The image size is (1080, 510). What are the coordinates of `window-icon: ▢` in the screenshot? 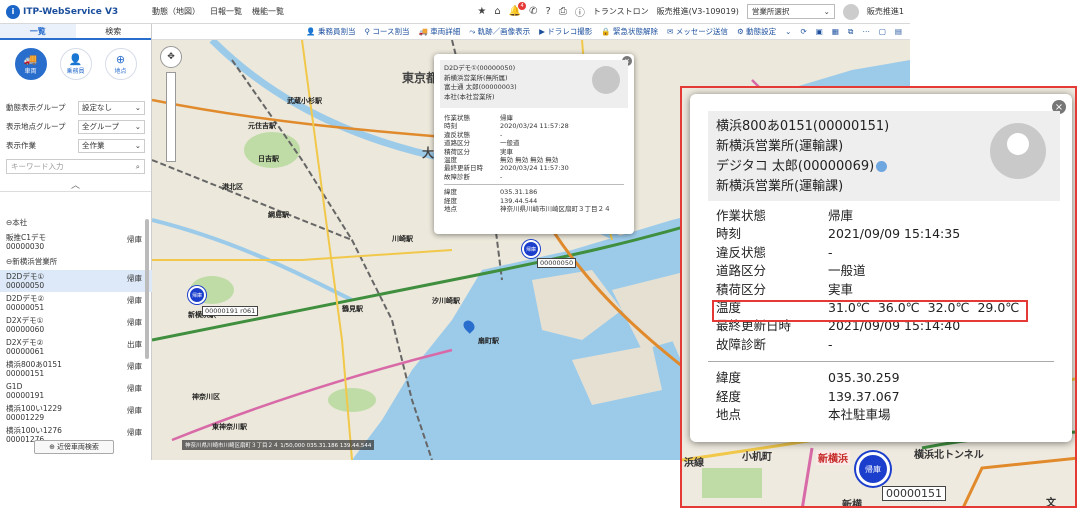 It's located at (882, 31).